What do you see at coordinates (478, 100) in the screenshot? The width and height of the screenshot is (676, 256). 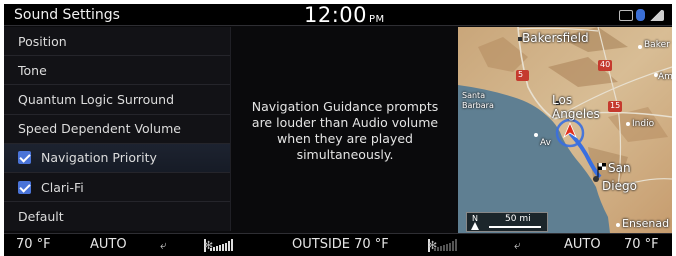 I see `map-label-santa-barbara: Santa Barbara` at bounding box center [478, 100].